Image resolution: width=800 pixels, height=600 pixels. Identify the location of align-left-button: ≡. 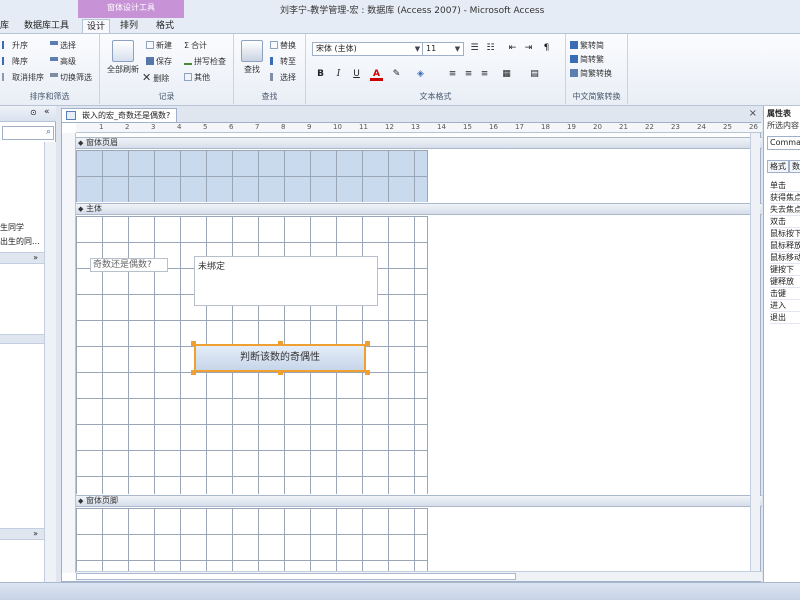
(452, 74).